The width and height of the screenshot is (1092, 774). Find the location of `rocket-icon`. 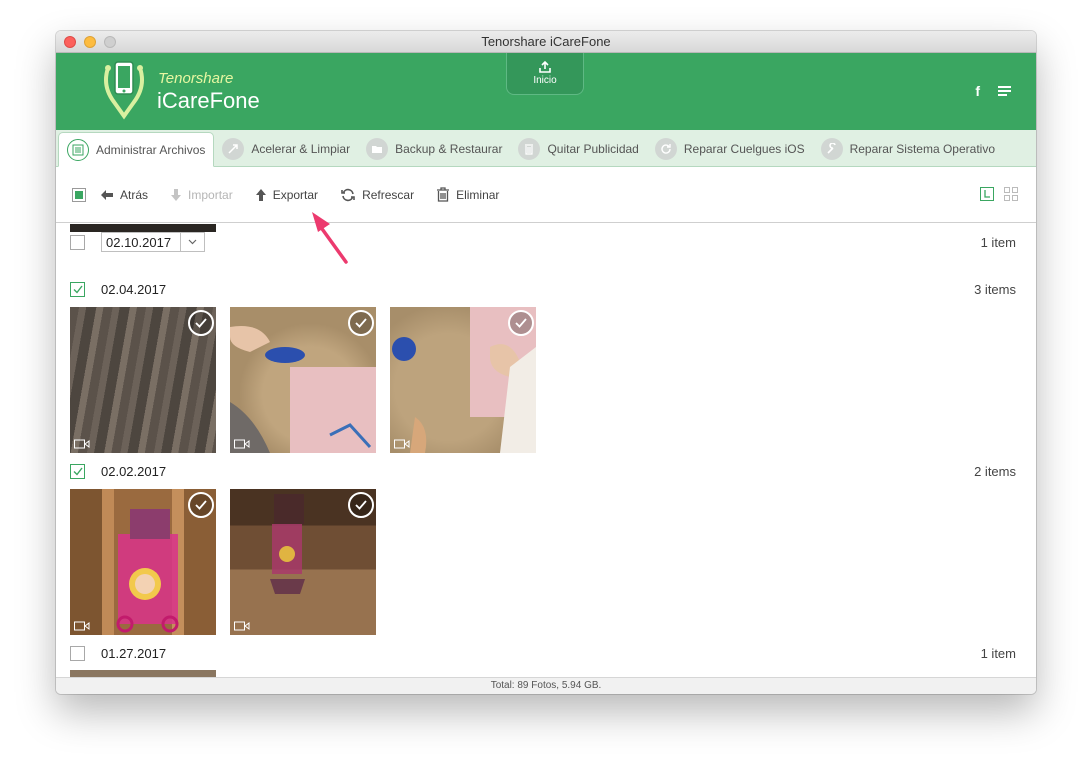

rocket-icon is located at coordinates (233, 149).